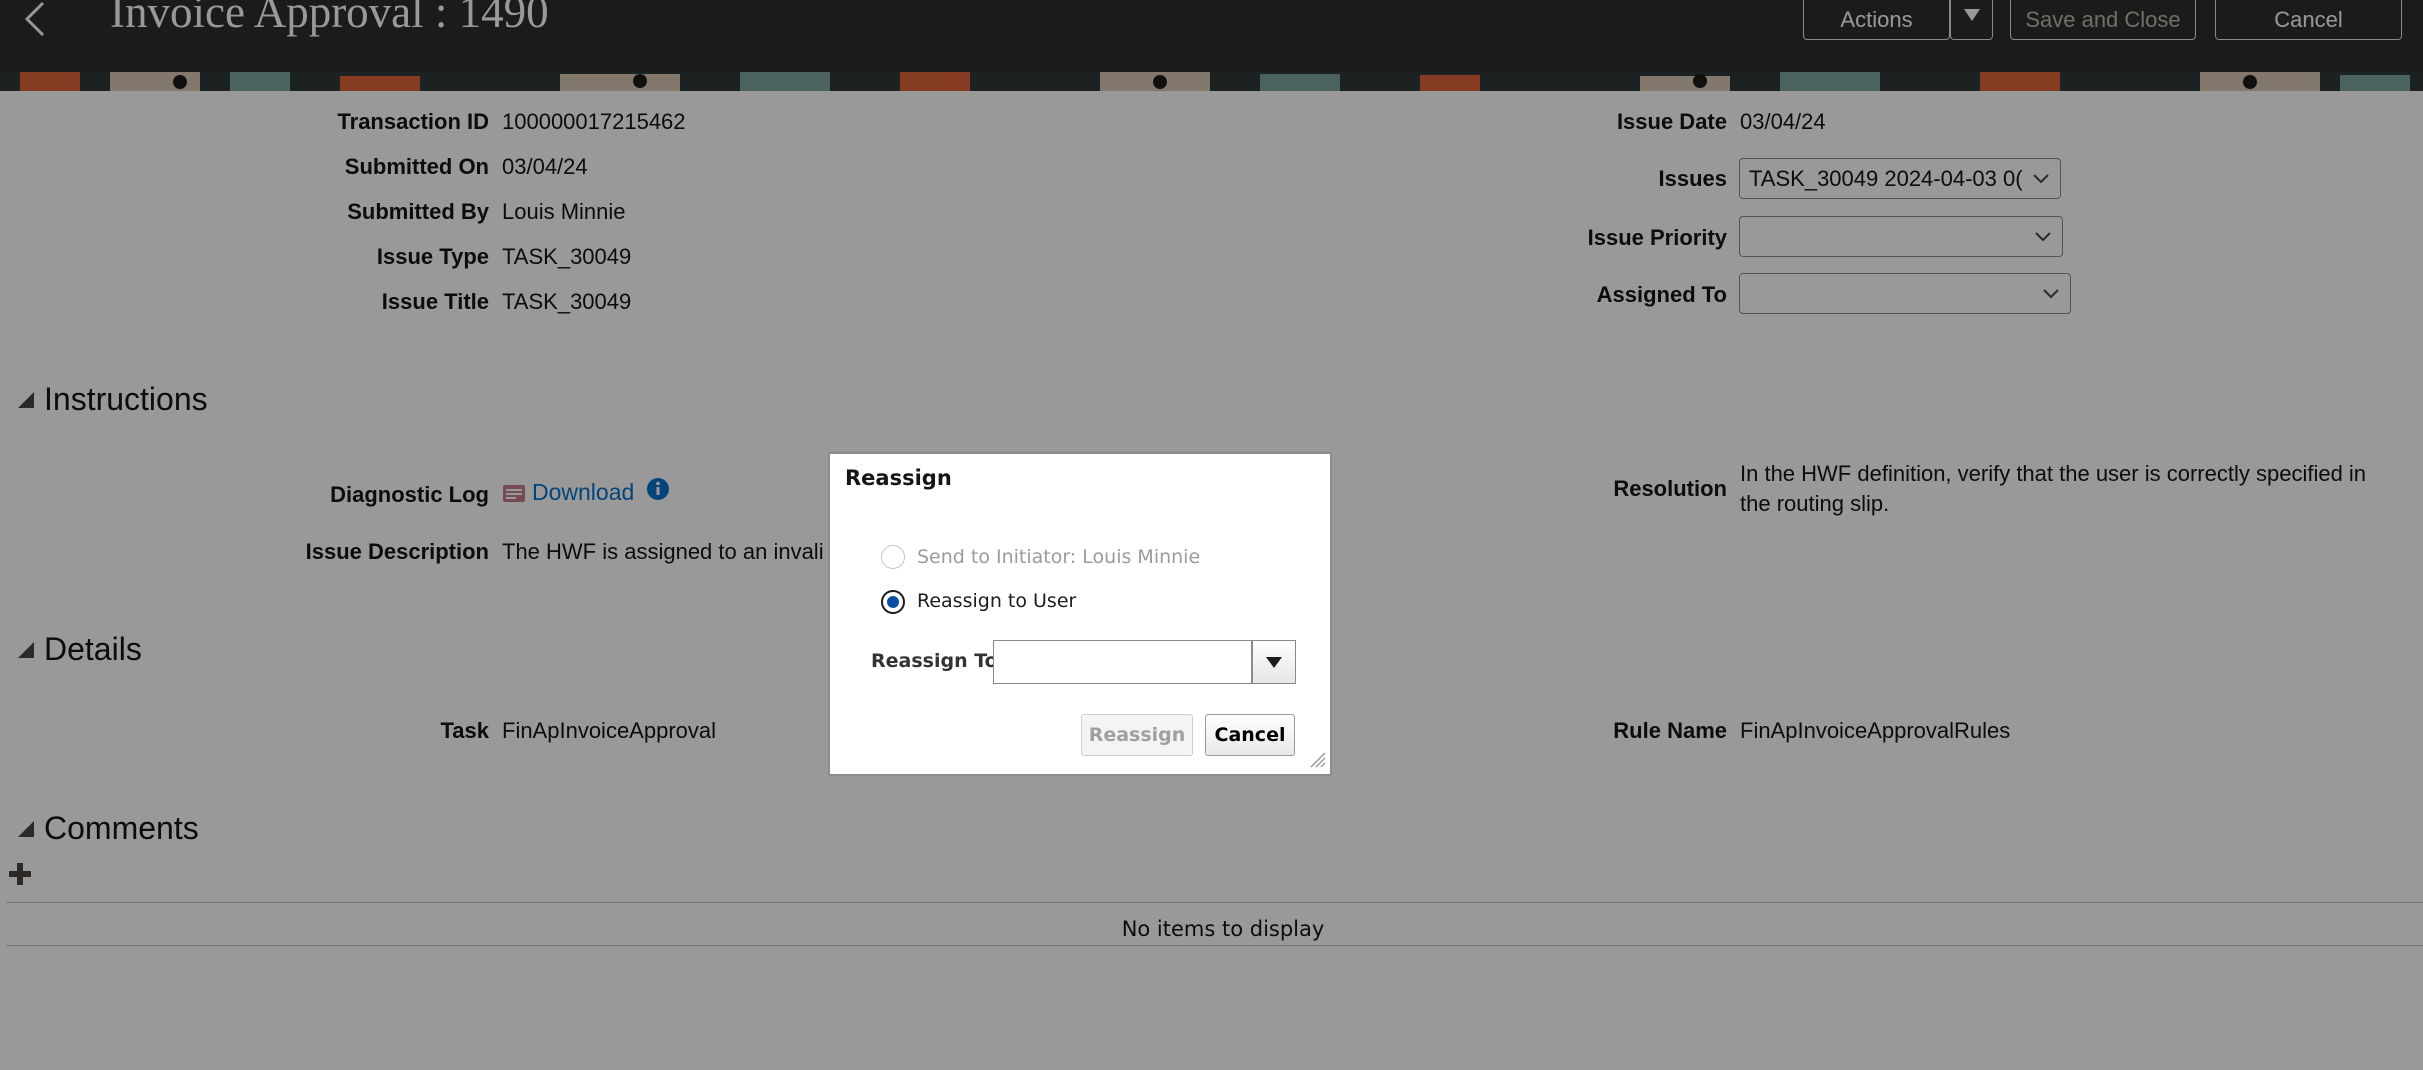 This screenshot has height=1070, width=2423. Describe the element at coordinates (893, 557) in the screenshot. I see `send-to-initiator-radio` at that location.